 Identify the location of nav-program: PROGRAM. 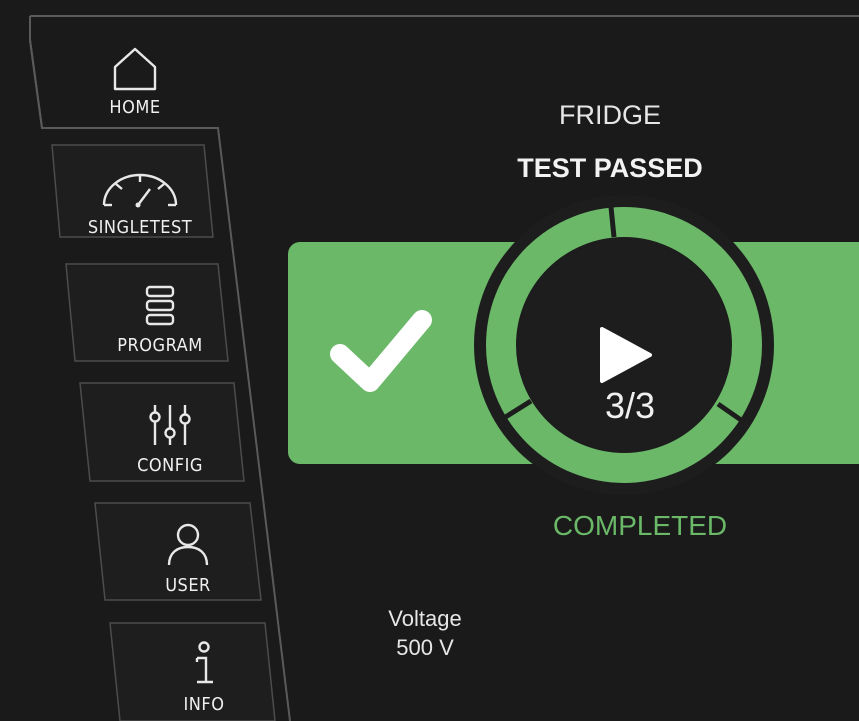
(160, 312).